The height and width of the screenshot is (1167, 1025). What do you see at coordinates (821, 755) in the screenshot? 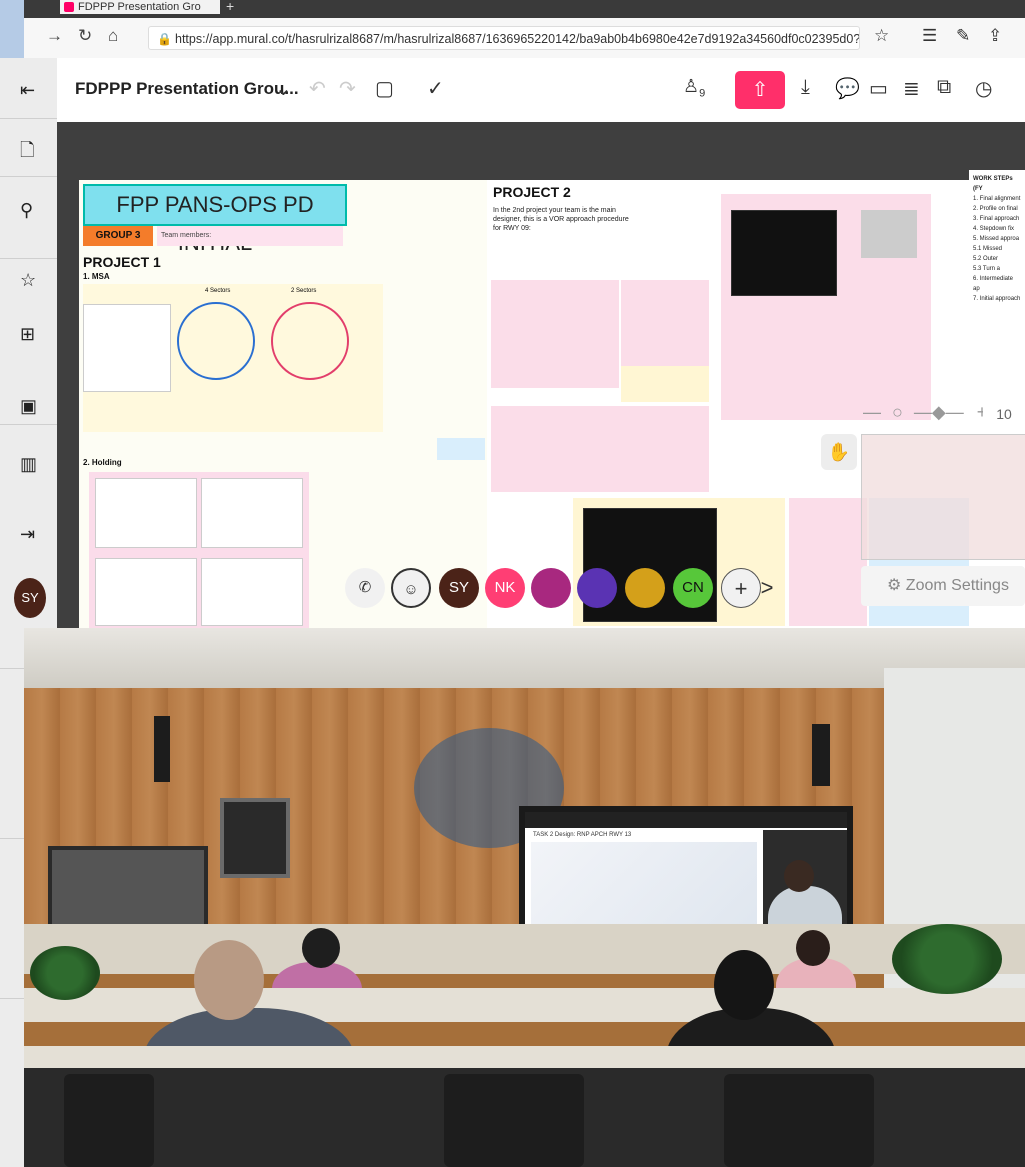
I see `speaker-right` at bounding box center [821, 755].